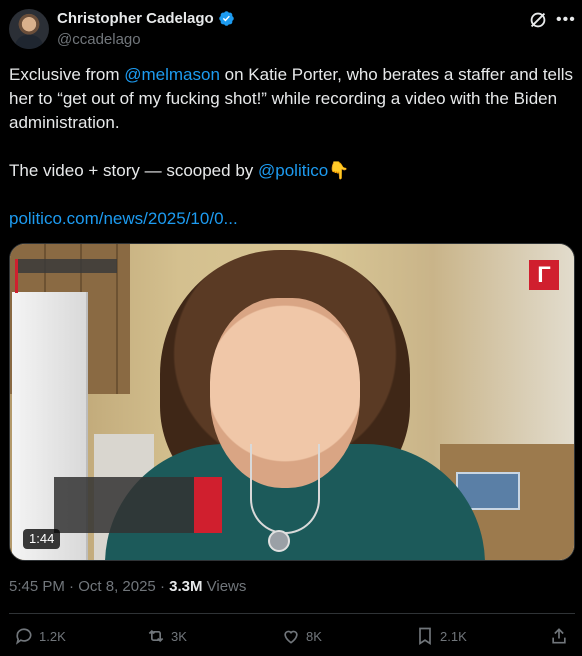  I want to click on more-icon: •••, so click(566, 20).